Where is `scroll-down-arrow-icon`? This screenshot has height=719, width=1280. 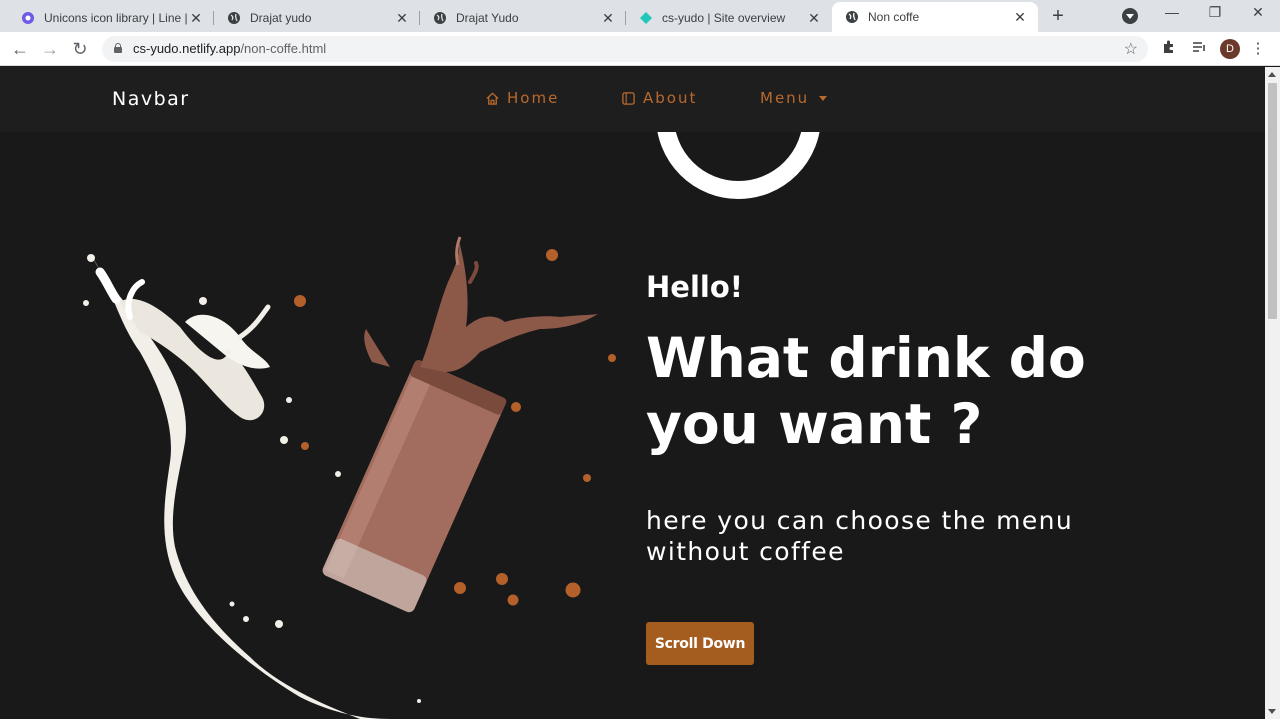 scroll-down-arrow-icon is located at coordinates (1272, 711).